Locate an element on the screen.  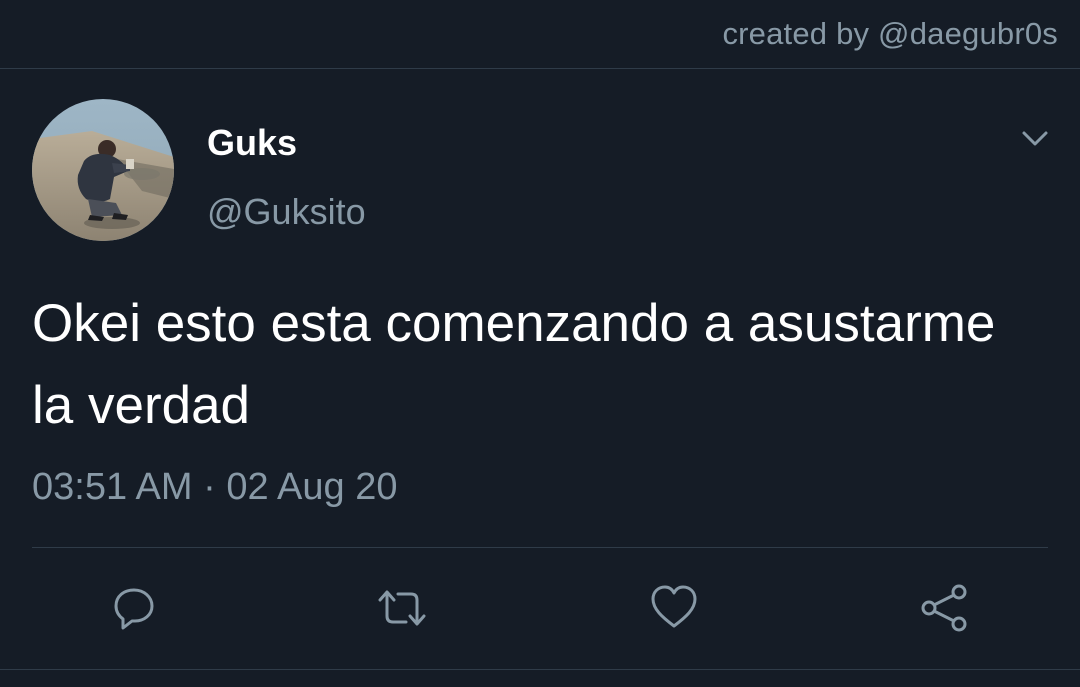
creator-credit: created by @daegubr0s is located at coordinates (890, 33).